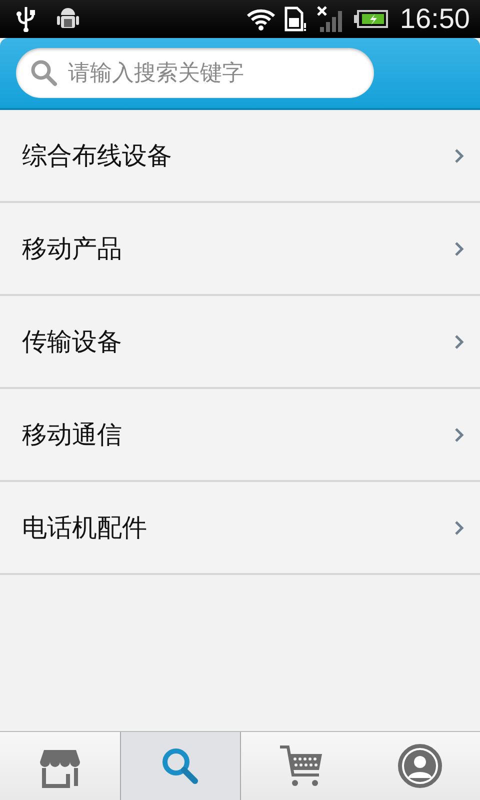 Image resolution: width=480 pixels, height=800 pixels. I want to click on search-icon, so click(180, 766).